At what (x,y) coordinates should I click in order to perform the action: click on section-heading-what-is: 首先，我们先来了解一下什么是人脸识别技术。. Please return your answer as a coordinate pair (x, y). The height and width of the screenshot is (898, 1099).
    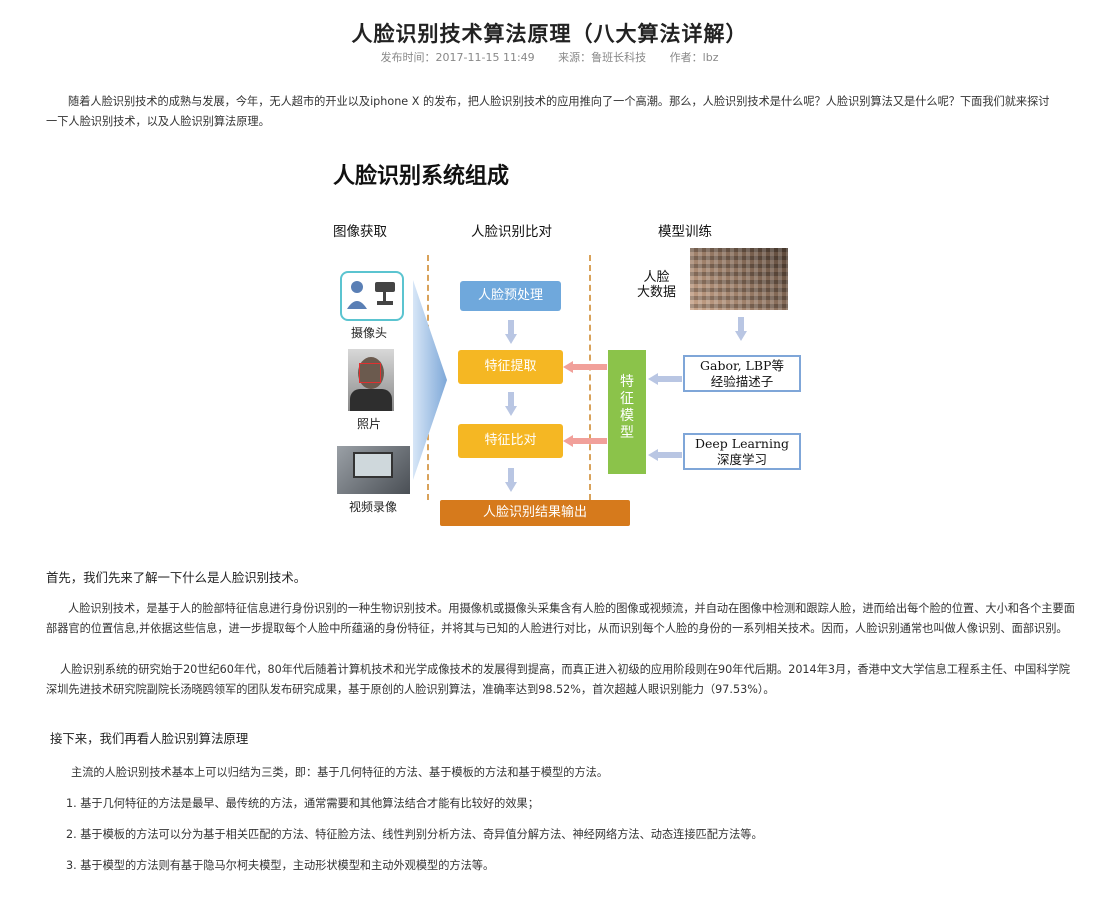
    Looking at the image, I should click on (176, 577).